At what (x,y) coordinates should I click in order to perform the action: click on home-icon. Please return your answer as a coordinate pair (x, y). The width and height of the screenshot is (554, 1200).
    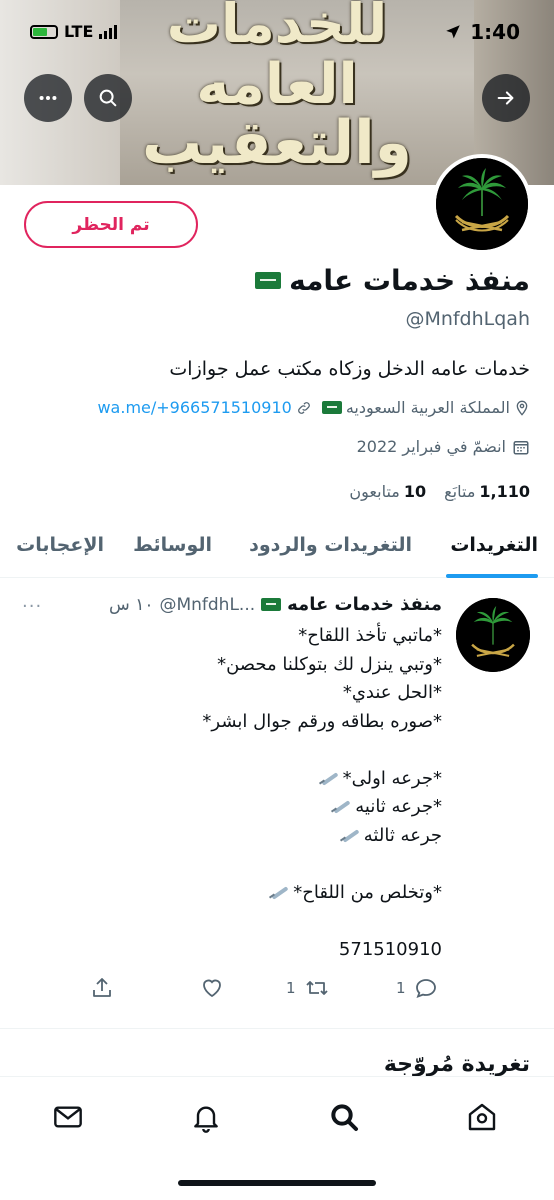
    Looking at the image, I should click on (482, 1117).